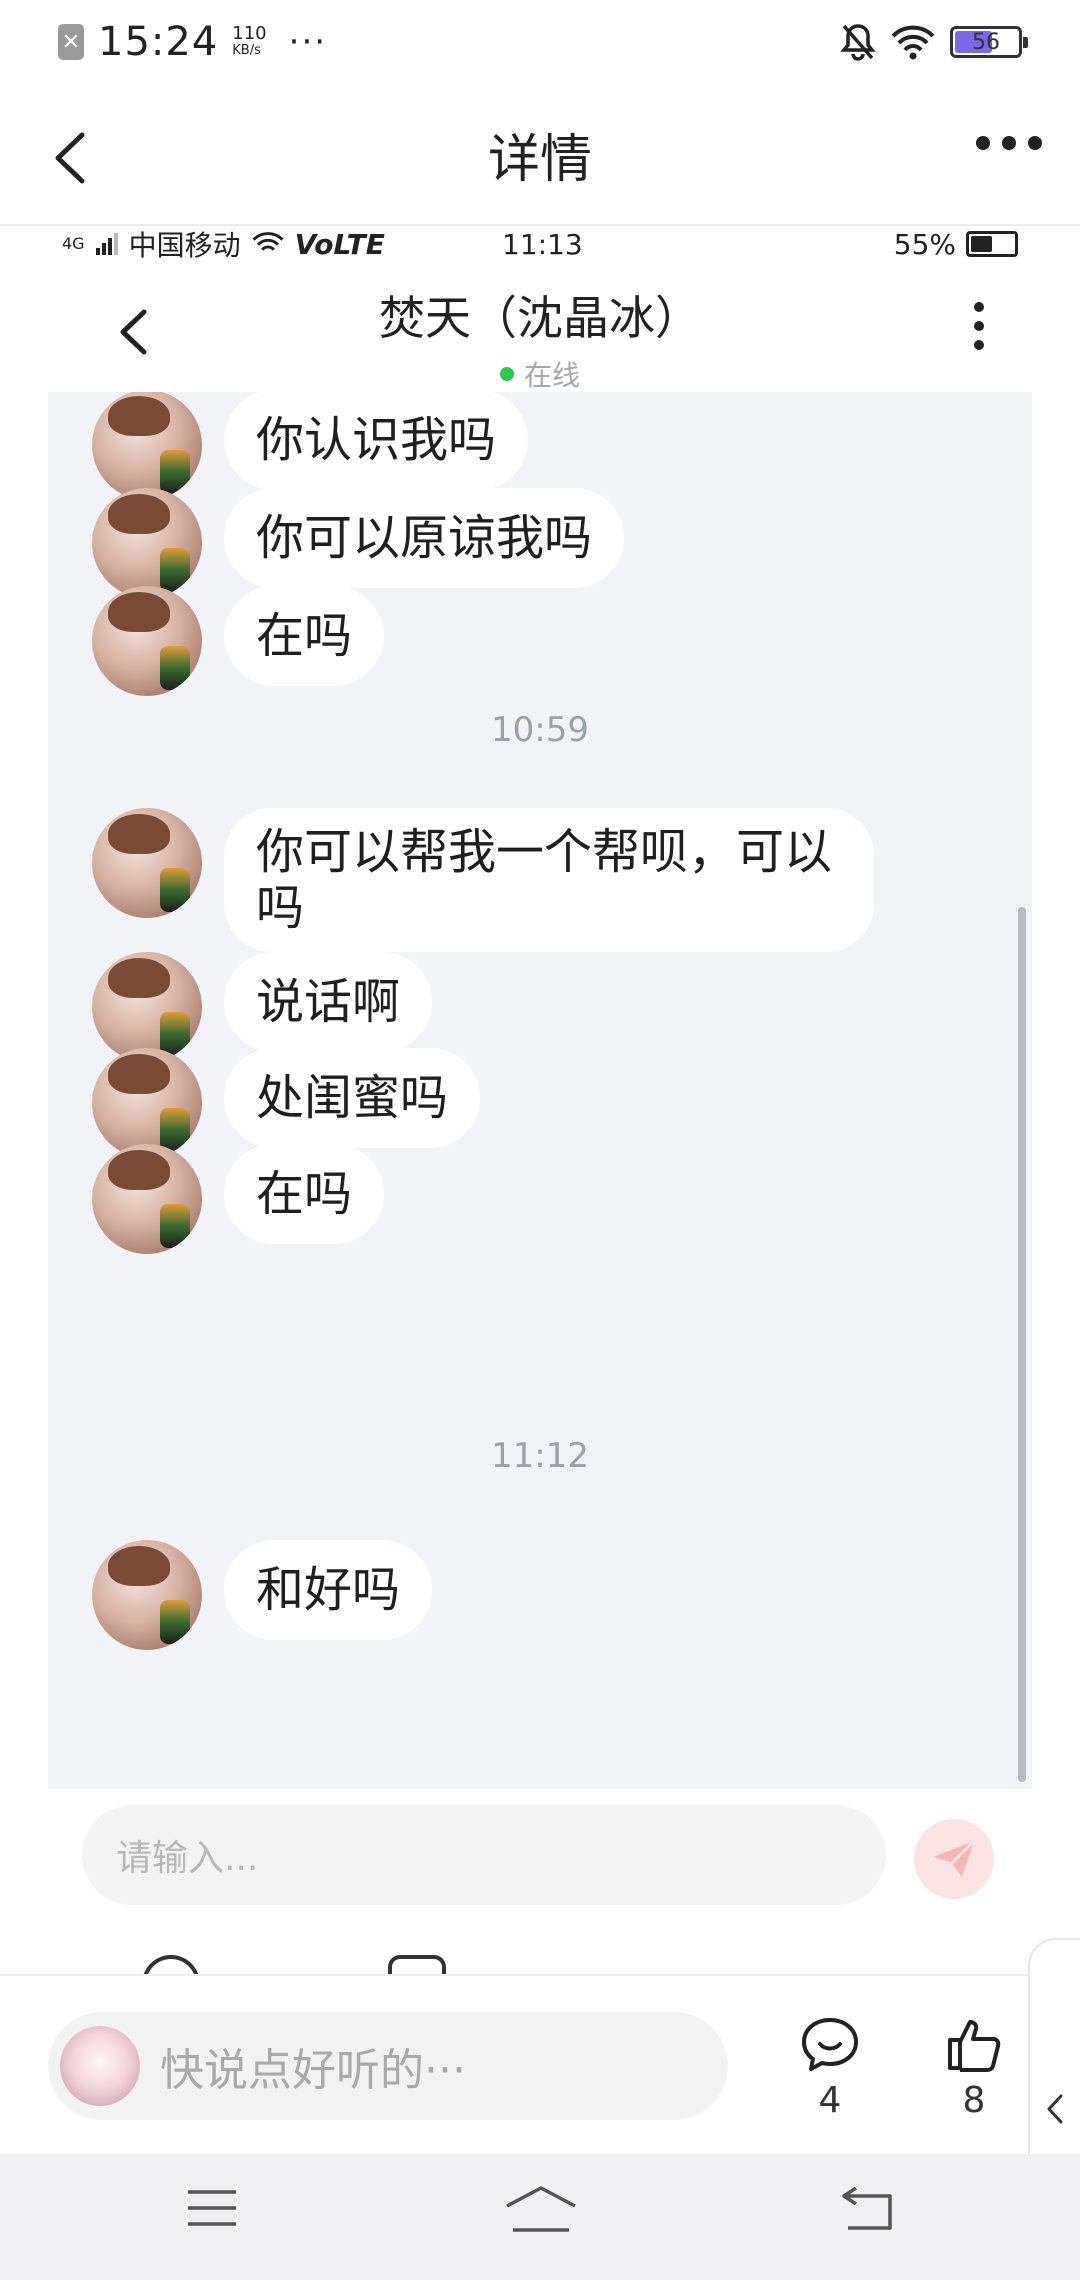 The image size is (1080, 2280). I want to click on screenshot-status-bar: 4G 中国移动 VoLTE 11:13 55%, so click(540, 244).